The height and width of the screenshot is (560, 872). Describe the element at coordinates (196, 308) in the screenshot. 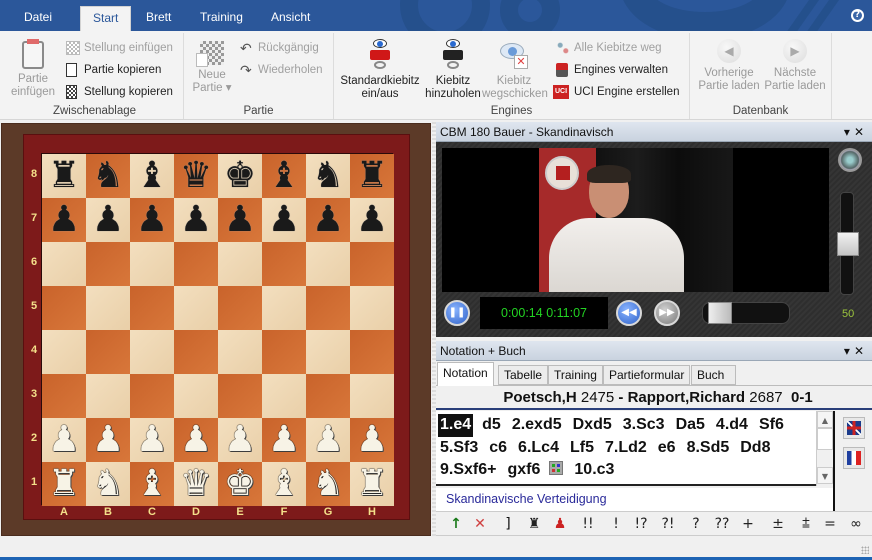

I see `square-d5` at that location.